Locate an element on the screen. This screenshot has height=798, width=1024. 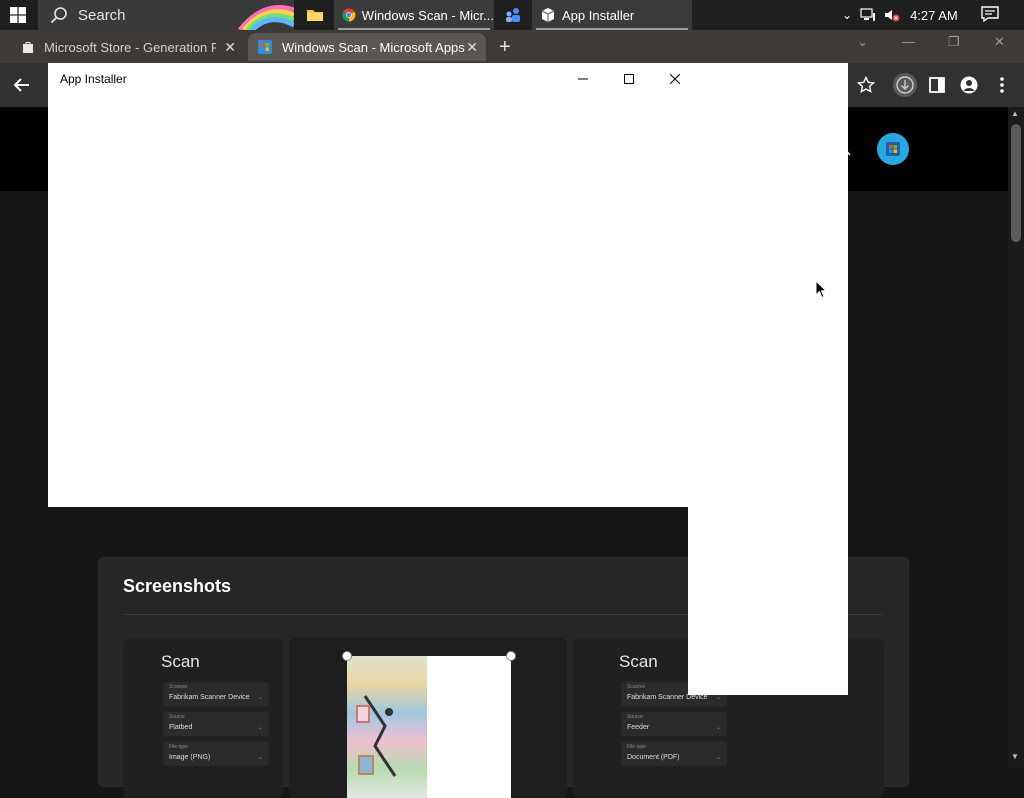
browser-close-button: ✕ is located at coordinates (999, 42).